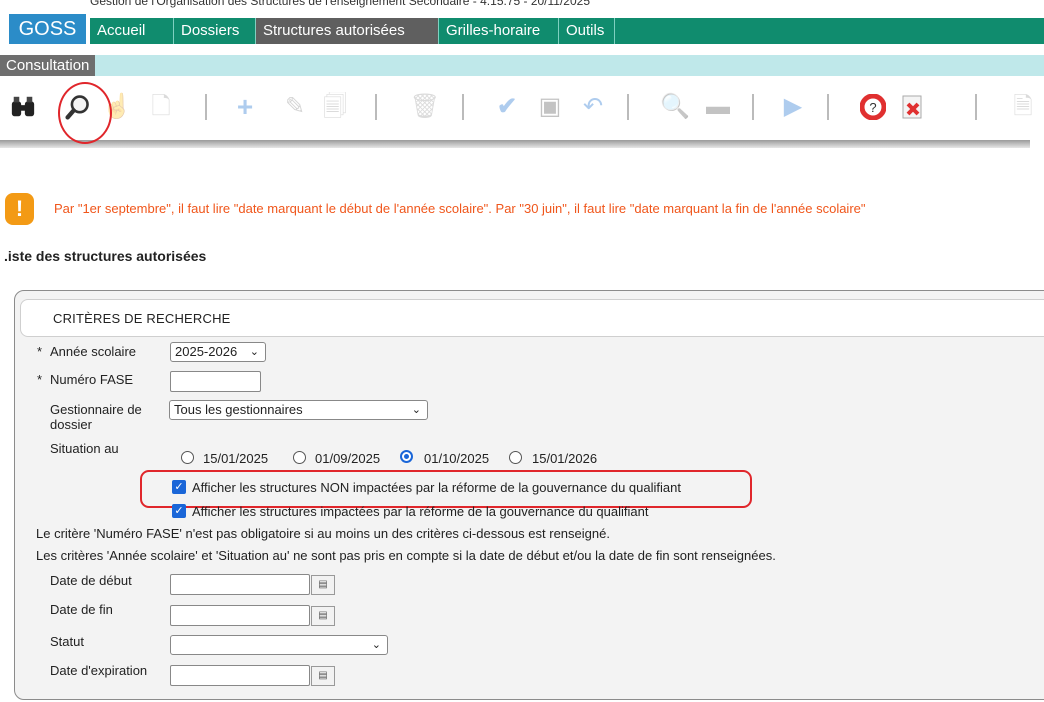 Image resolution: width=1044 pixels, height=702 pixels. What do you see at coordinates (593, 107) in the screenshot?
I see `undo-icon: ↶` at bounding box center [593, 107].